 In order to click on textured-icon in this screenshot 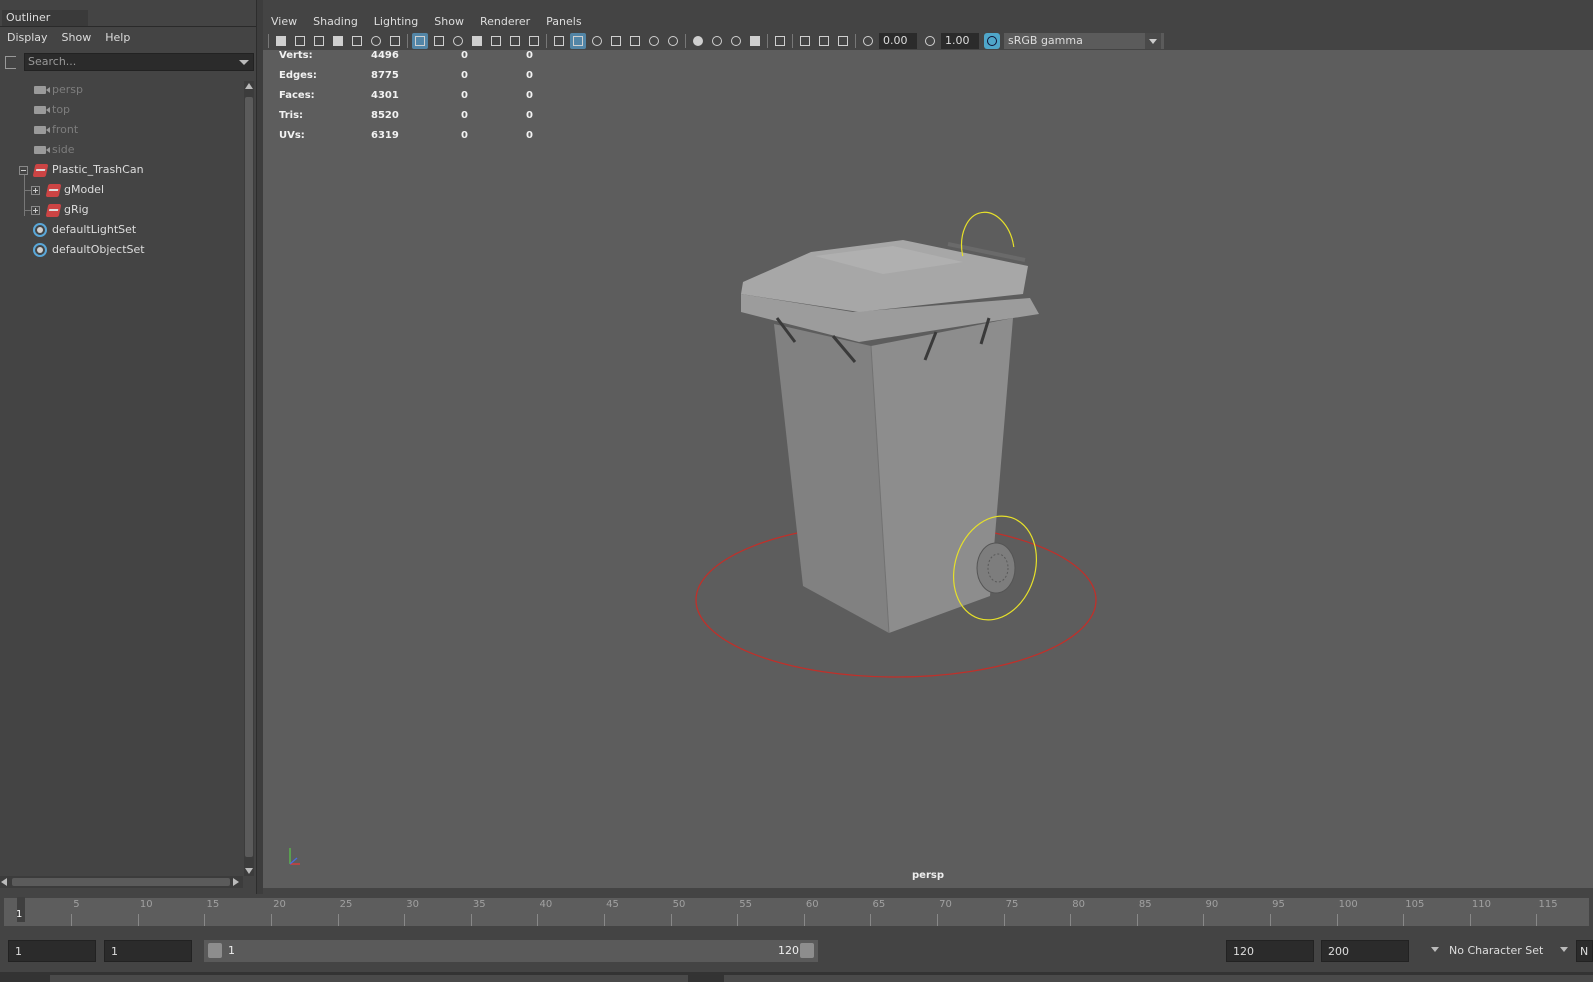, I will do `click(635, 41)`.